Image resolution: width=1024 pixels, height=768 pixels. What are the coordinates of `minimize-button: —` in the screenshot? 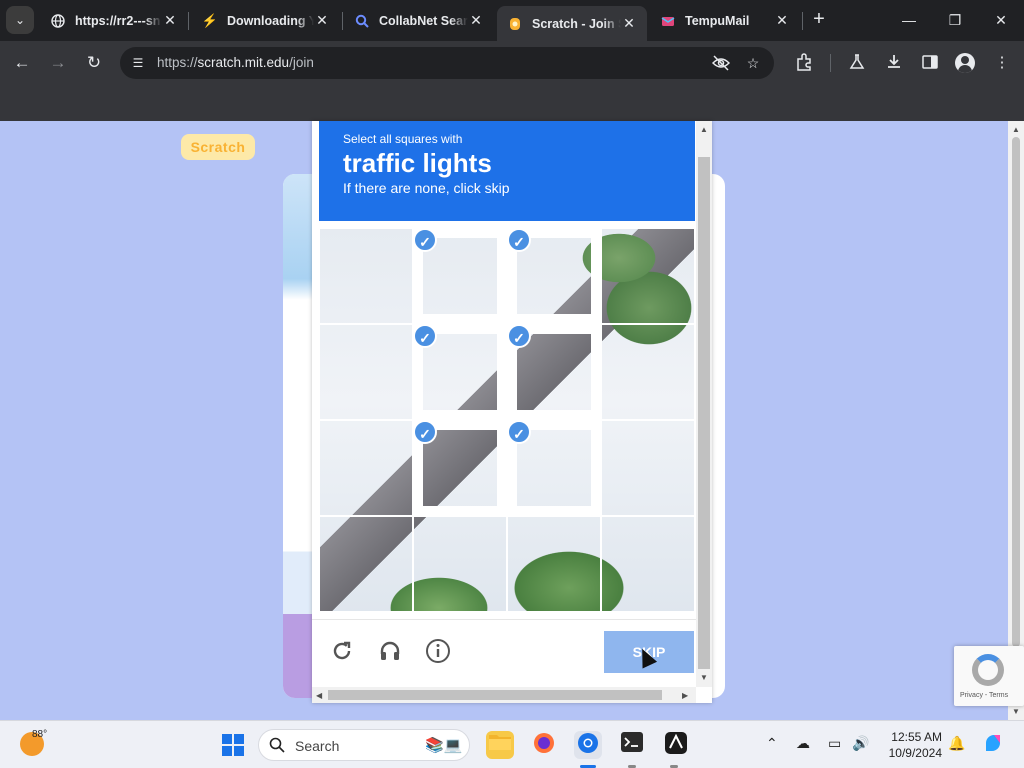 It's located at (909, 20).